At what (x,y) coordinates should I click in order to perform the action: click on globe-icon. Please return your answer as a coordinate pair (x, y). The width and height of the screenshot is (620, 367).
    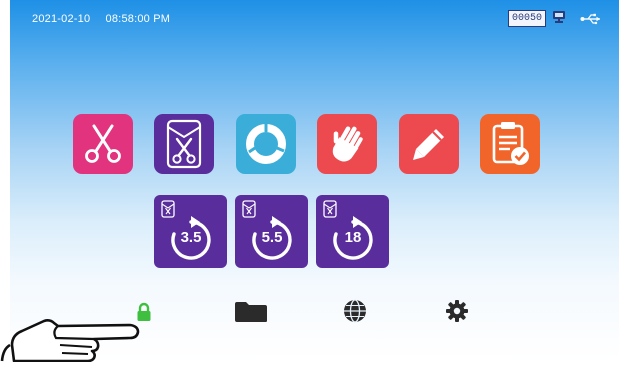
    Looking at the image, I should click on (355, 313).